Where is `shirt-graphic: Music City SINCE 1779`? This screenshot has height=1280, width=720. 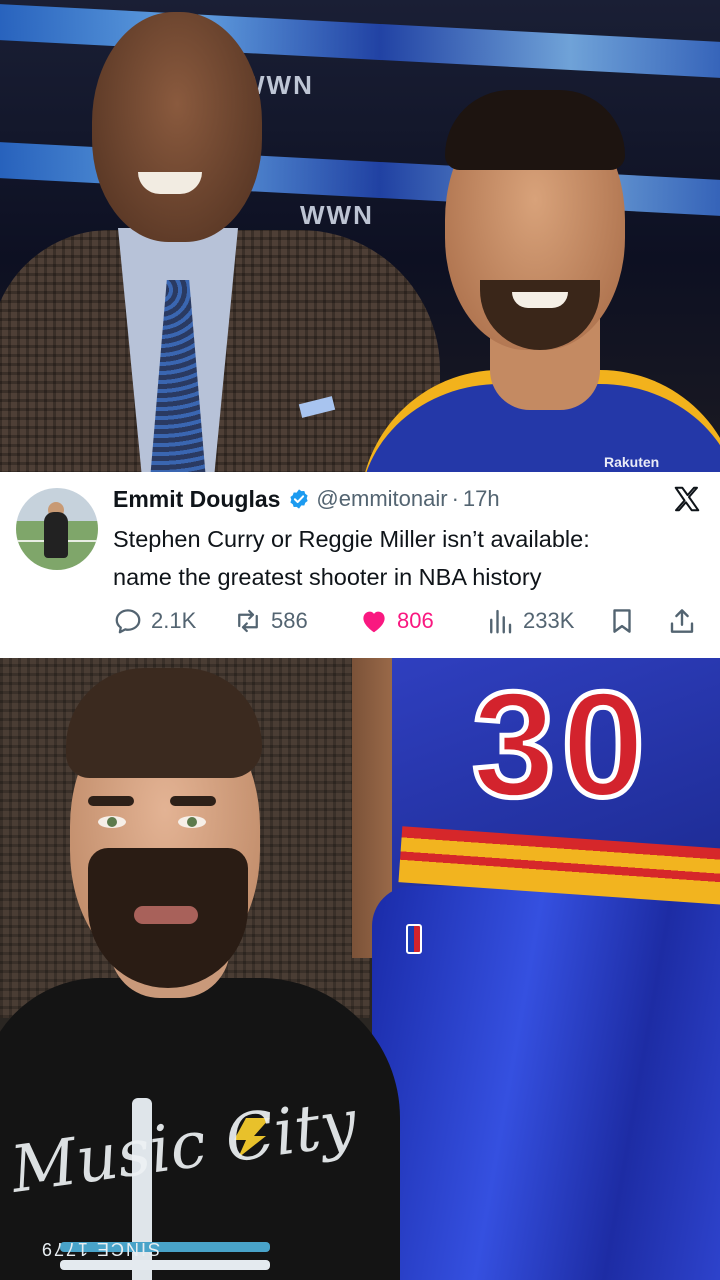
shirt-graphic: Music City SINCE 1779 is located at coordinates (181, 1183).